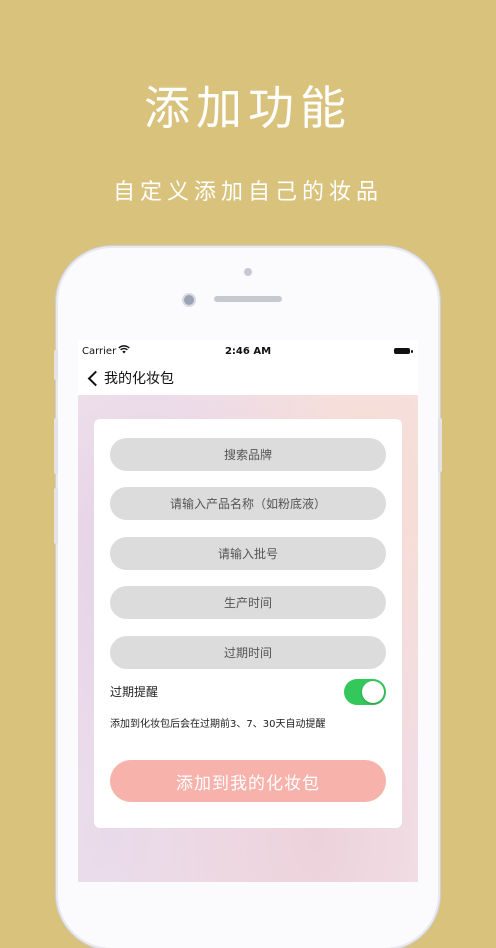 The height and width of the screenshot is (948, 496). Describe the element at coordinates (139, 379) in the screenshot. I see `back-button-label: 我的化妆包` at that location.